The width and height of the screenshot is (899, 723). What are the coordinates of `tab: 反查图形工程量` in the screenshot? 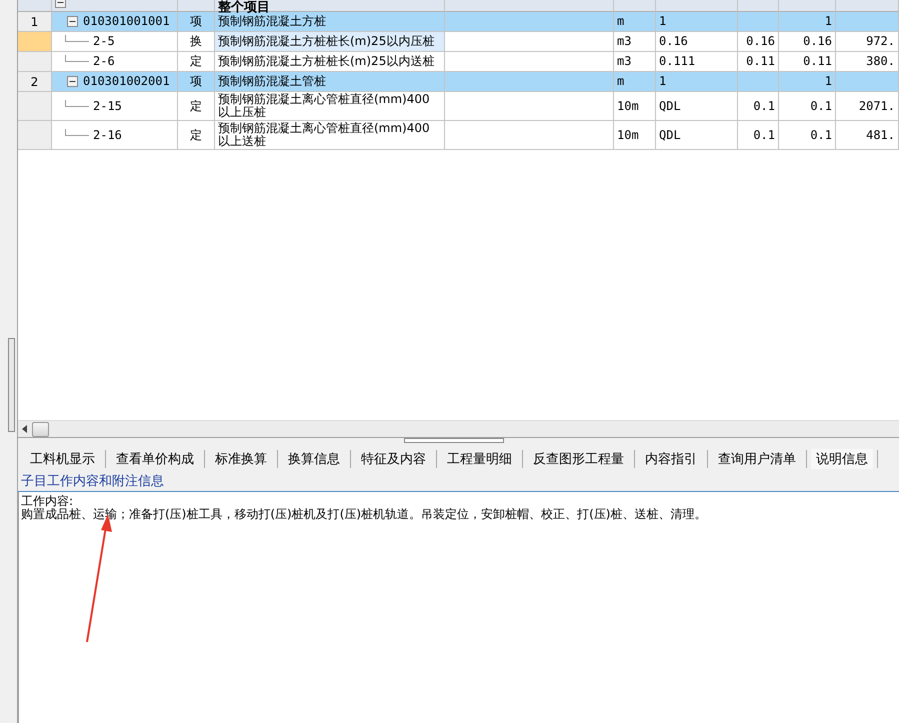 It's located at (578, 459).